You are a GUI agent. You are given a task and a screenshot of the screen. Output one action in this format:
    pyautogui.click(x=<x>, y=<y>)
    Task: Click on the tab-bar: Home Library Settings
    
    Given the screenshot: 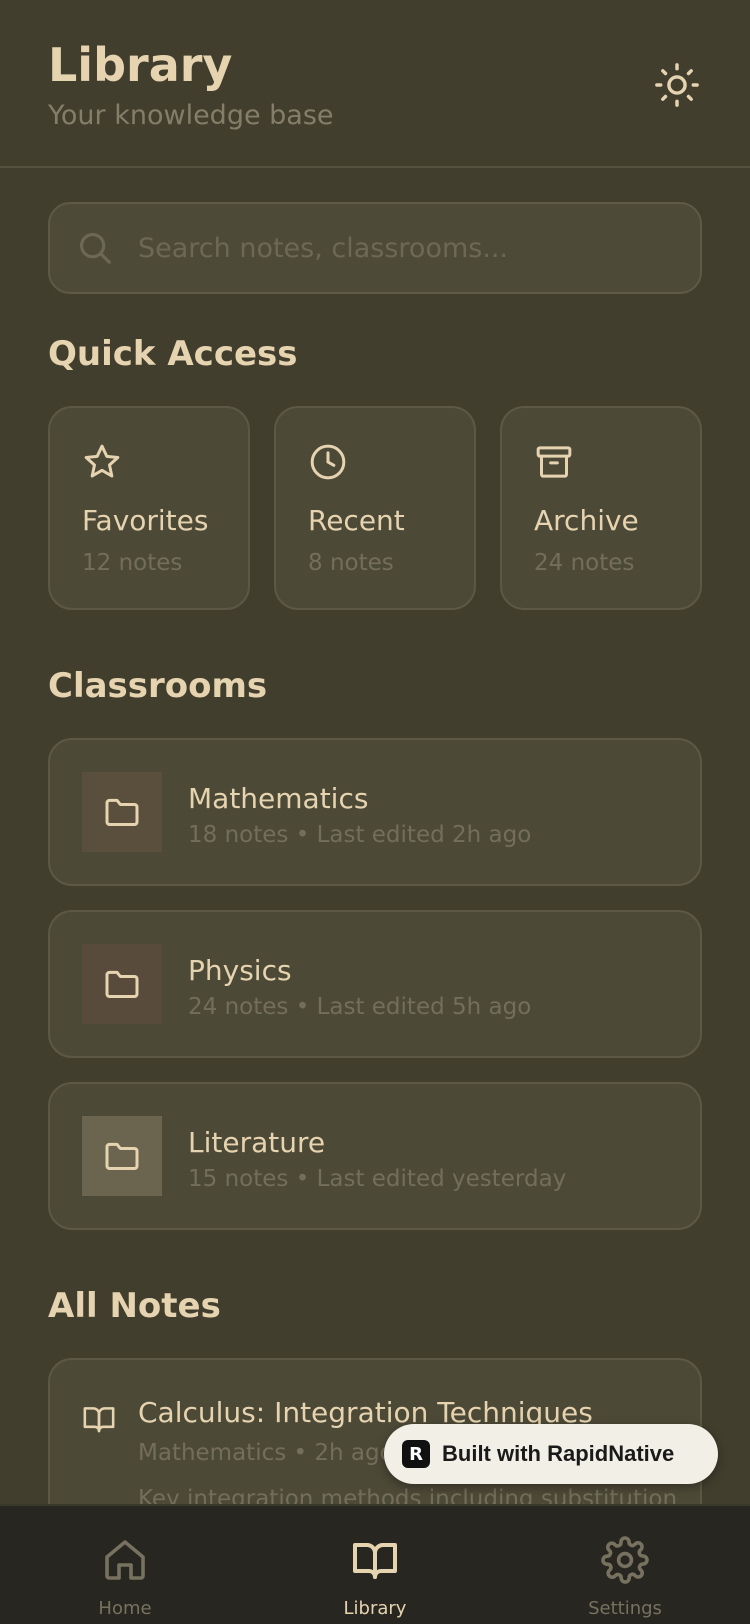 What is the action you would take?
    pyautogui.click(x=375, y=1564)
    